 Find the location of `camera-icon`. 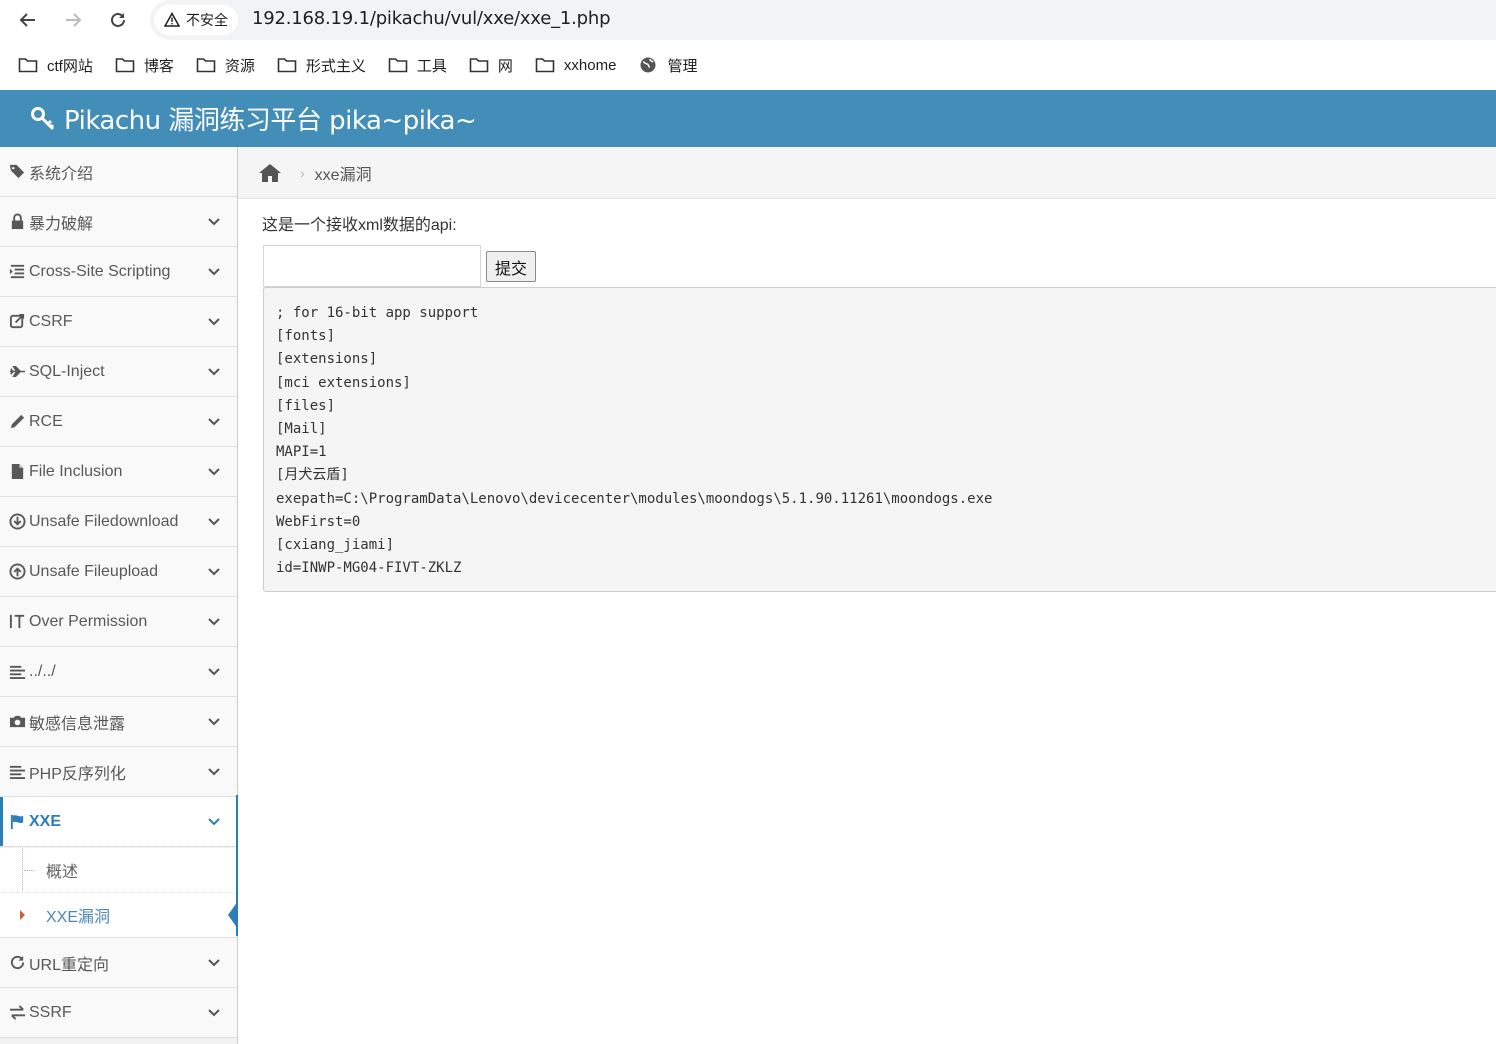

camera-icon is located at coordinates (17, 722).